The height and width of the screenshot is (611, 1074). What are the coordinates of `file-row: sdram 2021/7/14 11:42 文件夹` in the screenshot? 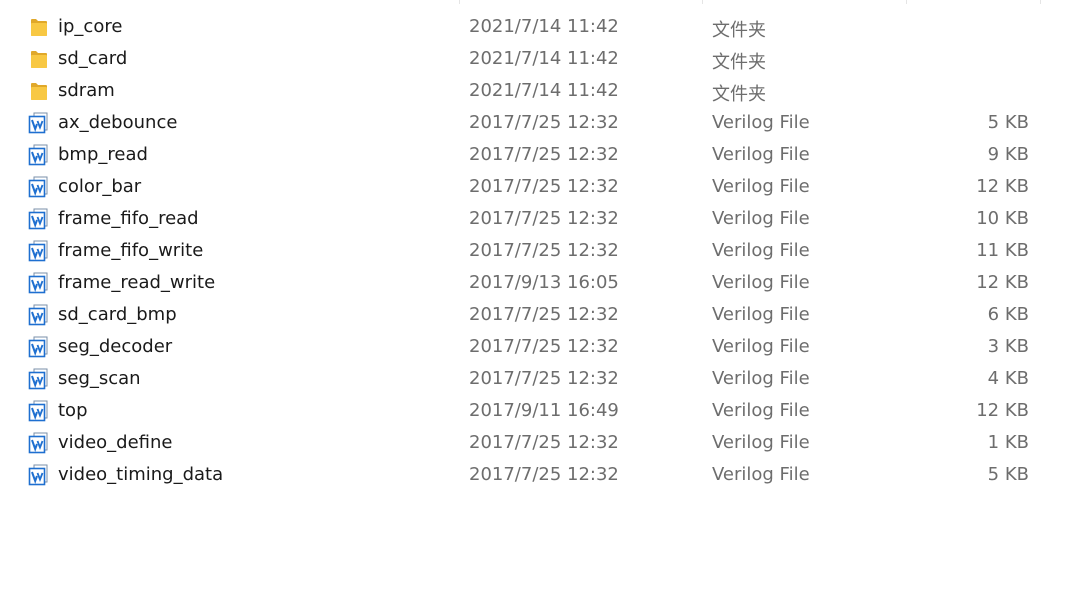 It's located at (537, 91).